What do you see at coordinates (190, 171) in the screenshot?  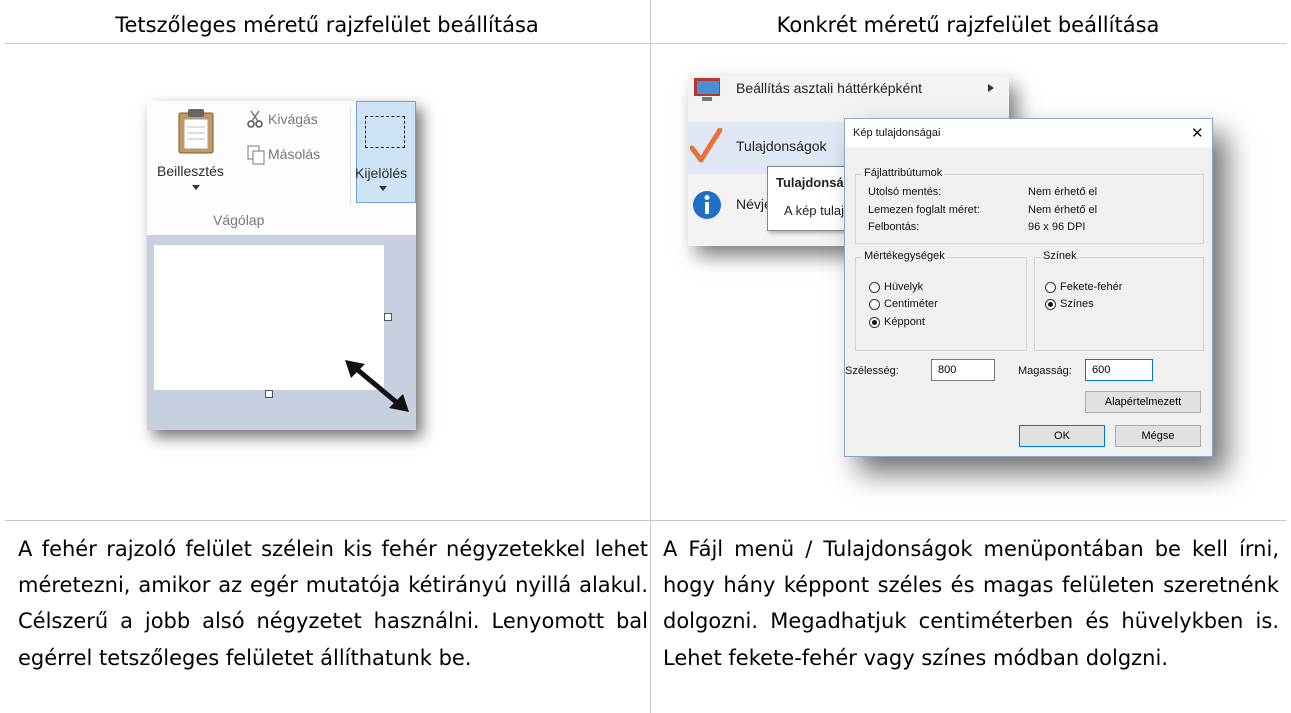 I see `paste-button: Beillesztés` at bounding box center [190, 171].